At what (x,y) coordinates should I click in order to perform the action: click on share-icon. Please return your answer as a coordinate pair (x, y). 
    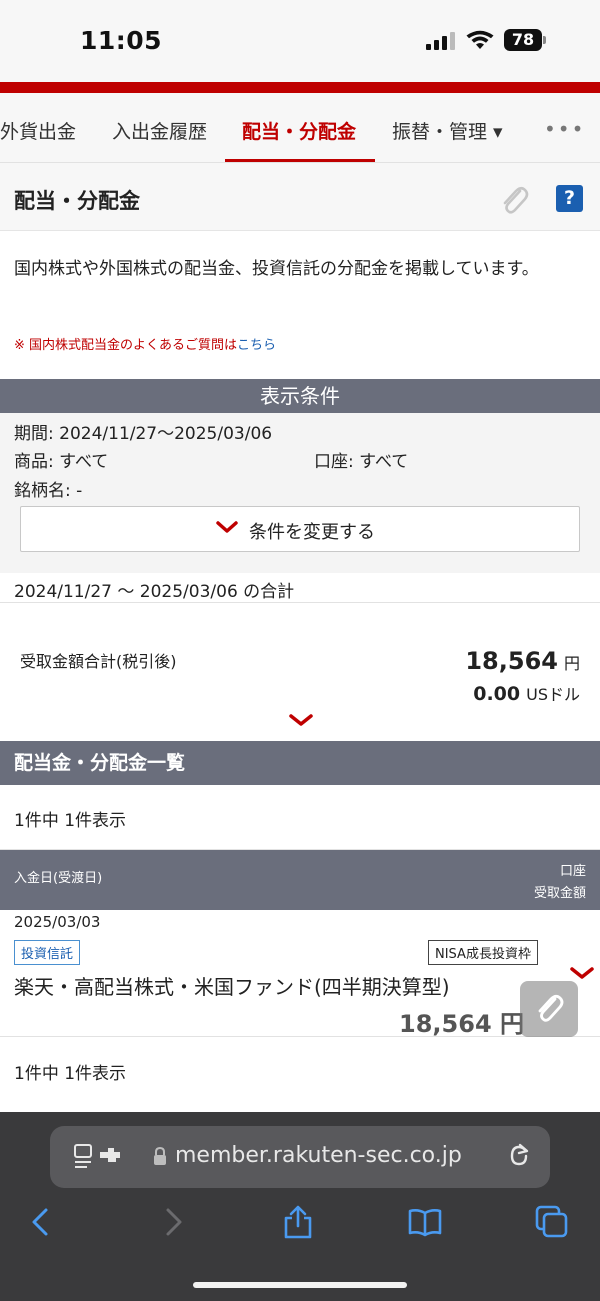
    Looking at the image, I should click on (298, 1222).